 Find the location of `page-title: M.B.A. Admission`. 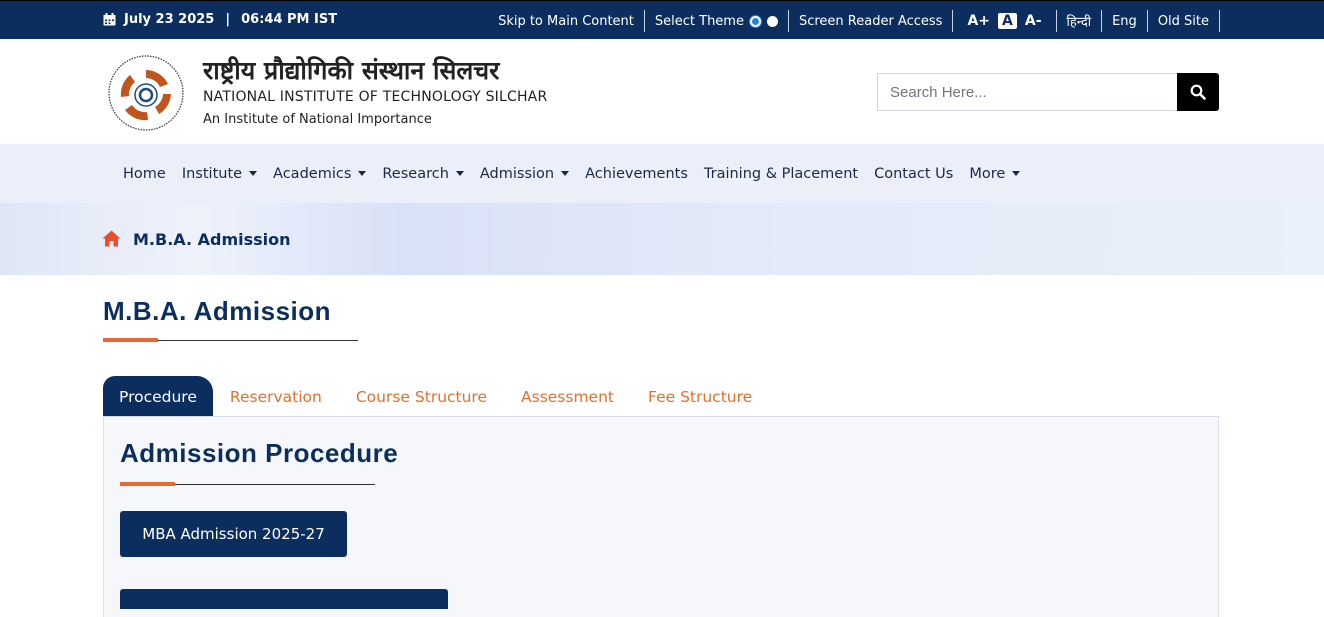

page-title: M.B.A. Admission is located at coordinates (217, 311).